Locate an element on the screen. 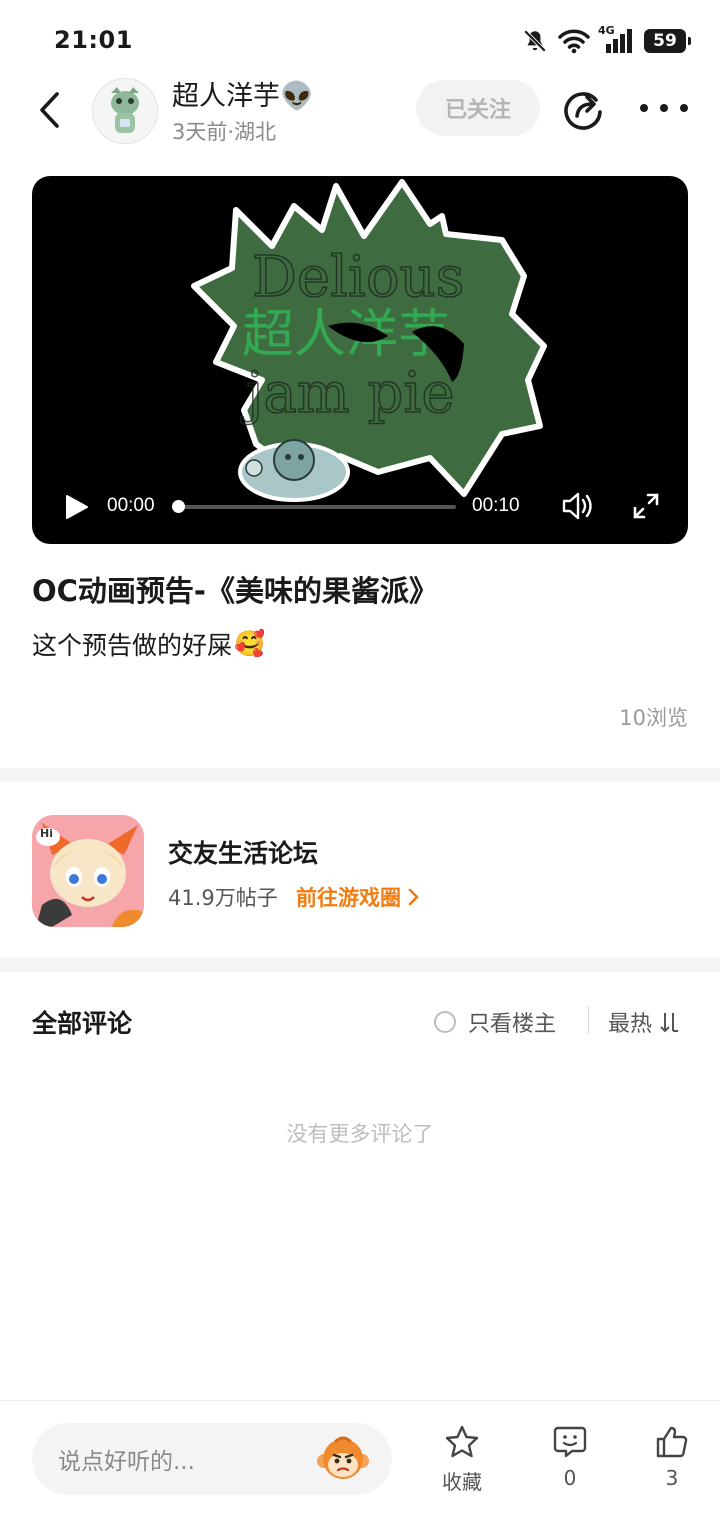 This screenshot has width=720, height=1521. only-host-toggle: 只看楼主 is located at coordinates (495, 1022).